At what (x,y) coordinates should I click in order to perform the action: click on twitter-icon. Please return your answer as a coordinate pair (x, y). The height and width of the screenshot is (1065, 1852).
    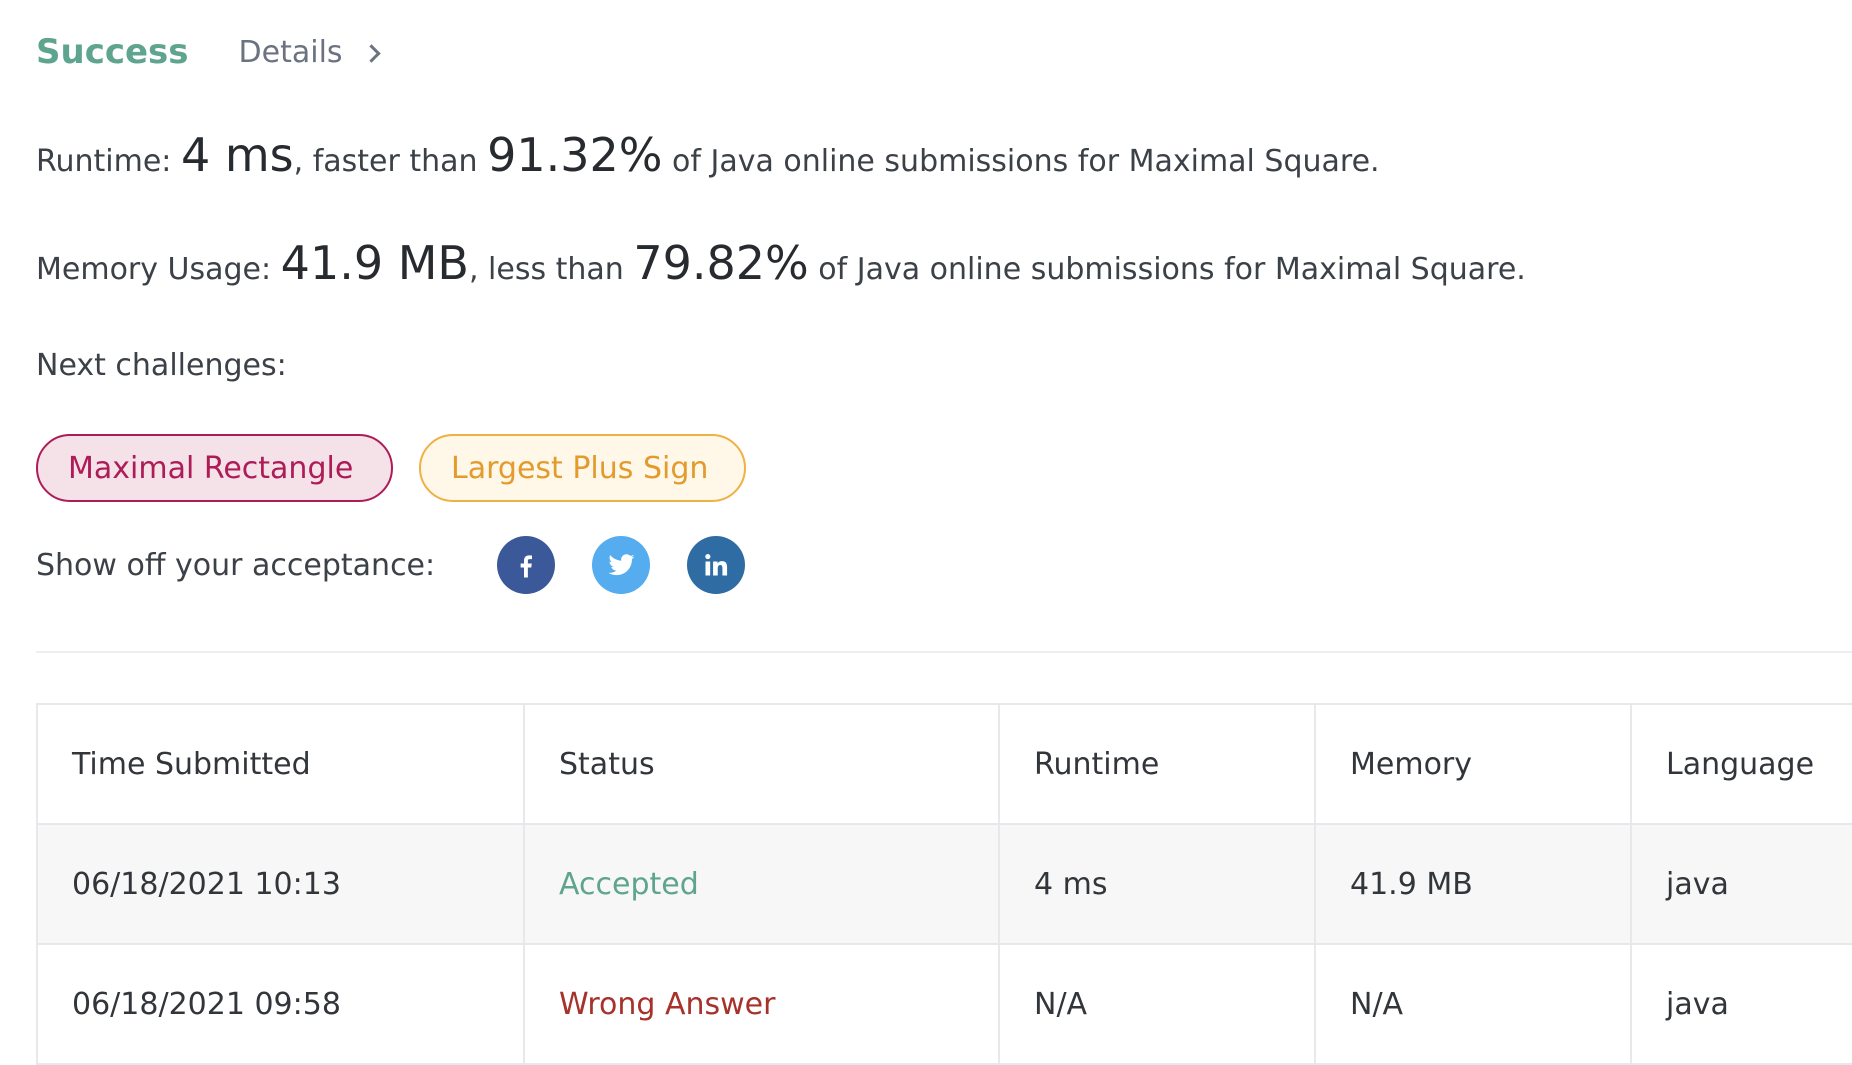
    Looking at the image, I should click on (621, 565).